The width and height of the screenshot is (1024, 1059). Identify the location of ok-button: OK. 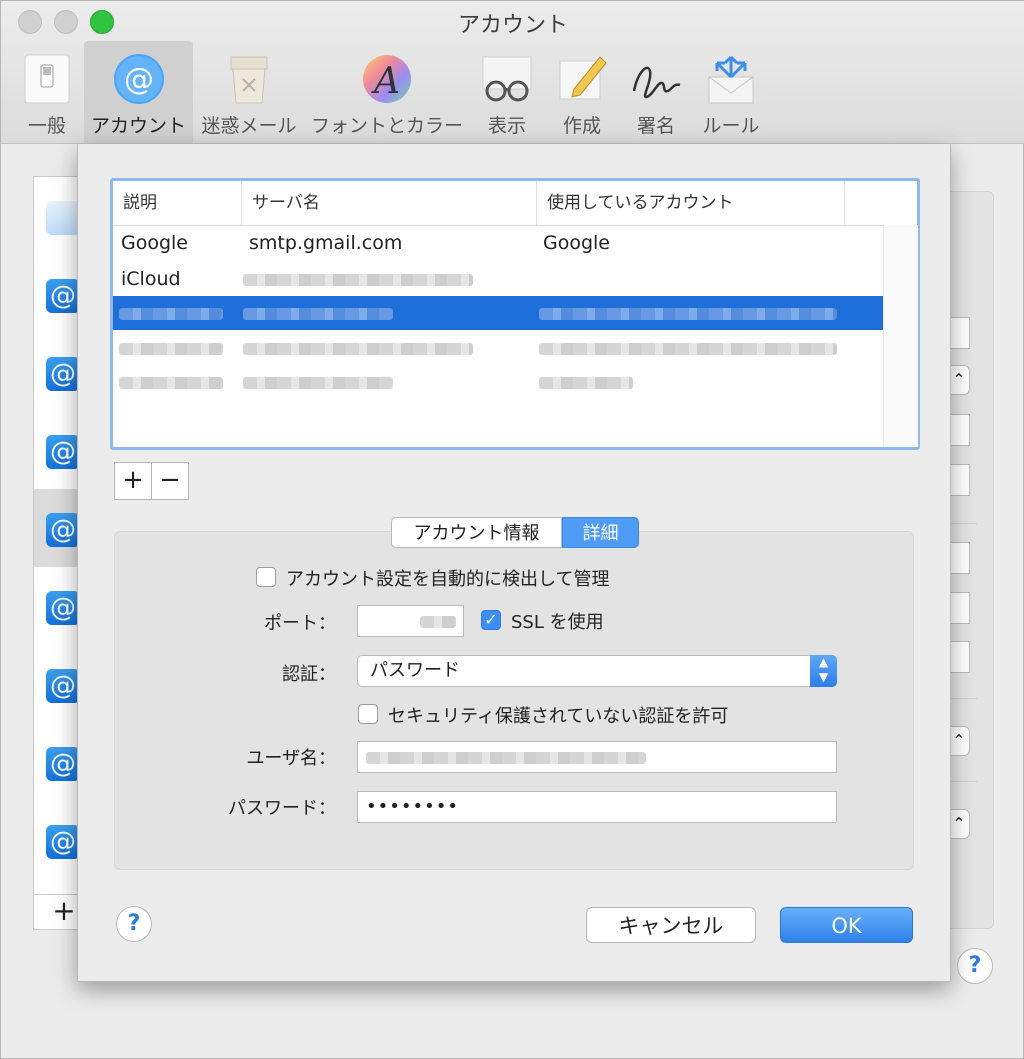
(846, 925).